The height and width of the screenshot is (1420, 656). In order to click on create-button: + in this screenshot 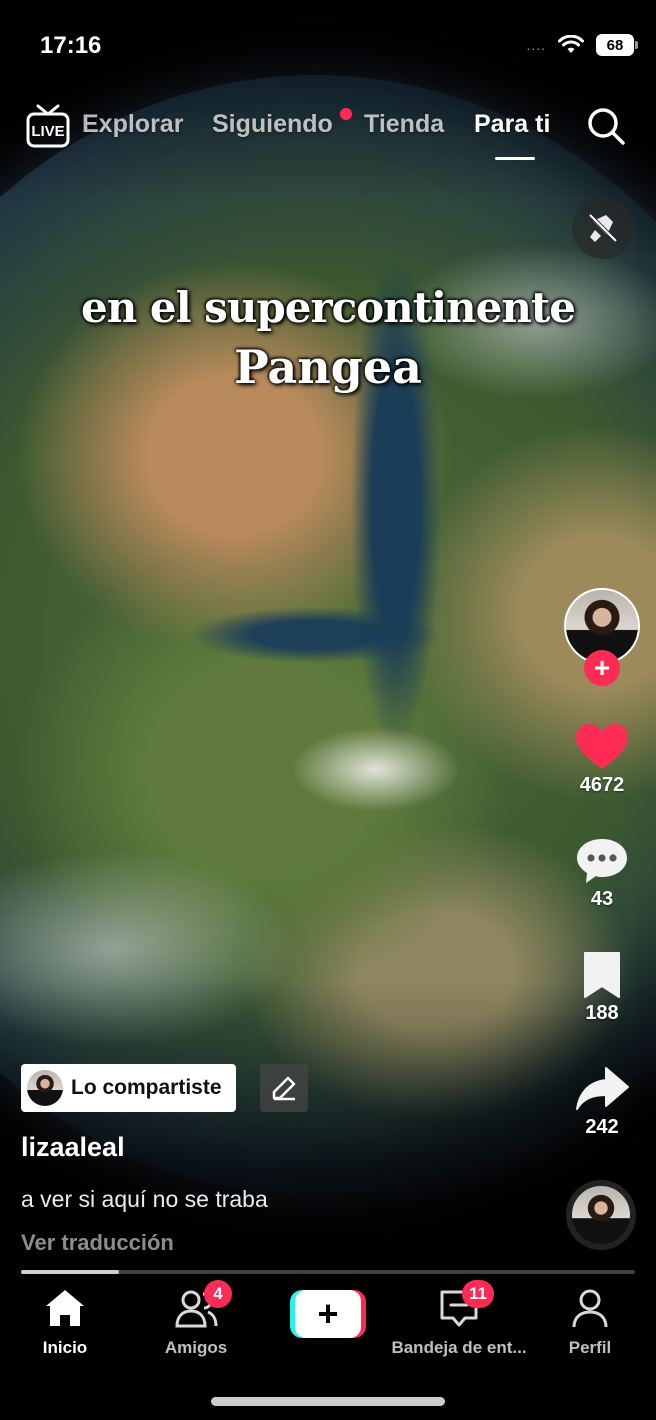, I will do `click(328, 1314)`.